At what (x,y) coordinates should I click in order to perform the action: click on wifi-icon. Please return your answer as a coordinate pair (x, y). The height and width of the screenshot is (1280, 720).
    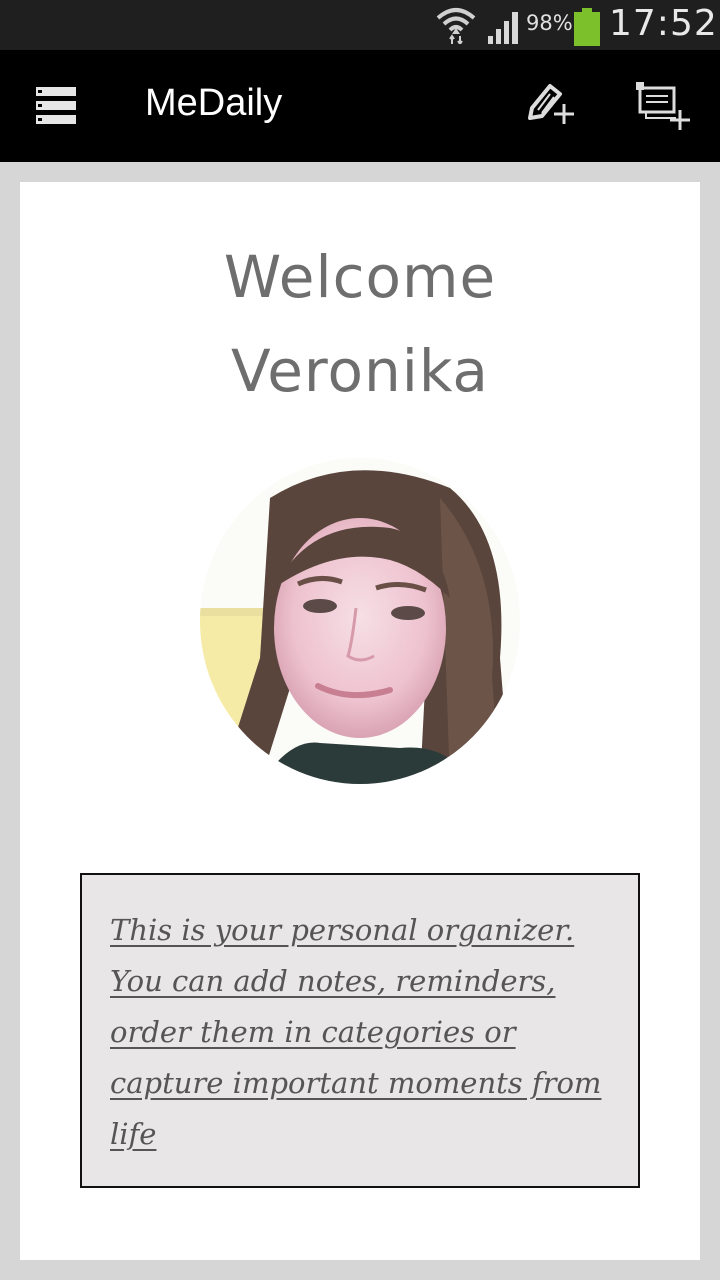
    Looking at the image, I should click on (456, 26).